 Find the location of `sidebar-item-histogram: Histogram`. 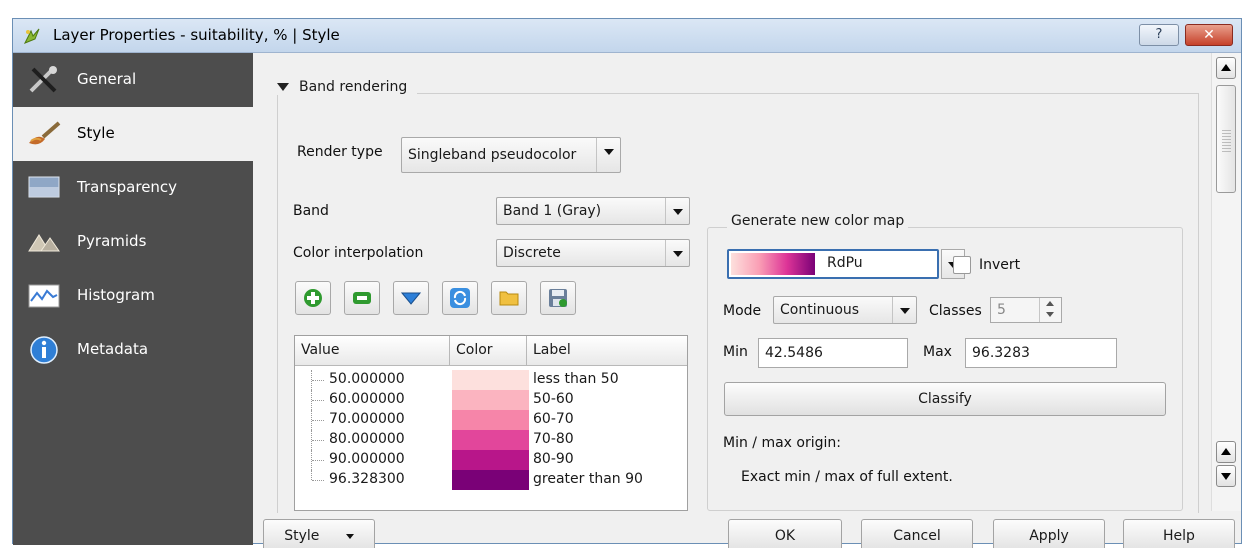

sidebar-item-histogram: Histogram is located at coordinates (133, 296).